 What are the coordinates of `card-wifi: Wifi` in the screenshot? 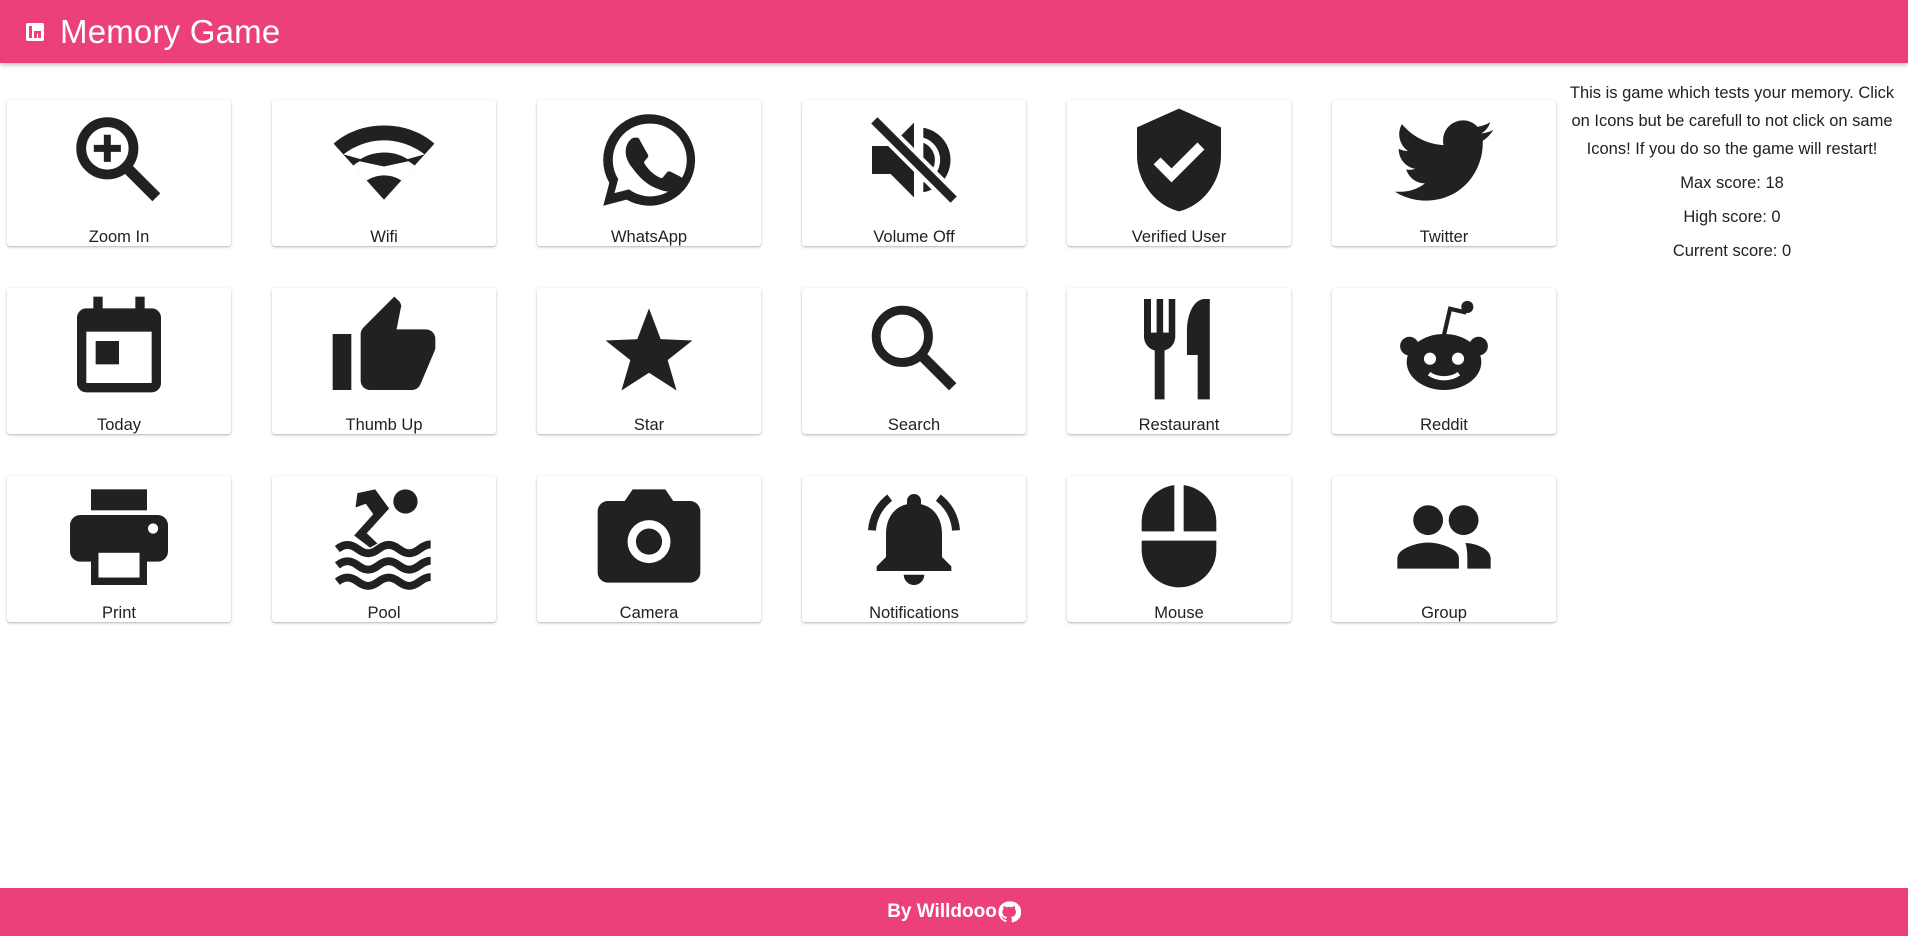 It's located at (384, 173).